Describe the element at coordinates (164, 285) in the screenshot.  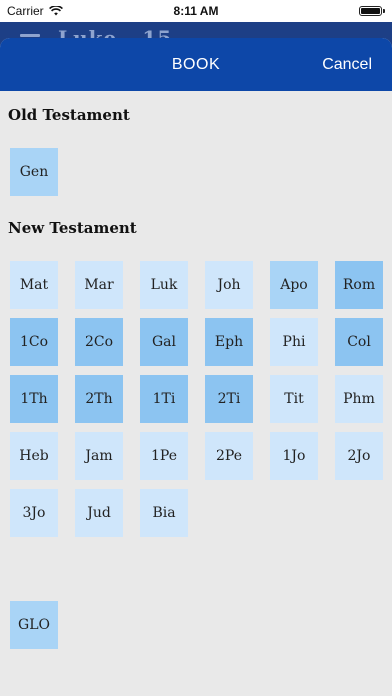
I see `book-tile-luk: Luk` at that location.